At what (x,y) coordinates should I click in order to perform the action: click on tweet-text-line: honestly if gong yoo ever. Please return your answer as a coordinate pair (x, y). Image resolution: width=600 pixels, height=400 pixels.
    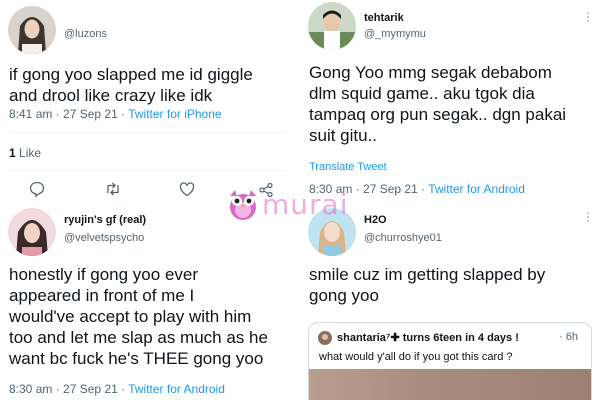
    Looking at the image, I should click on (104, 274).